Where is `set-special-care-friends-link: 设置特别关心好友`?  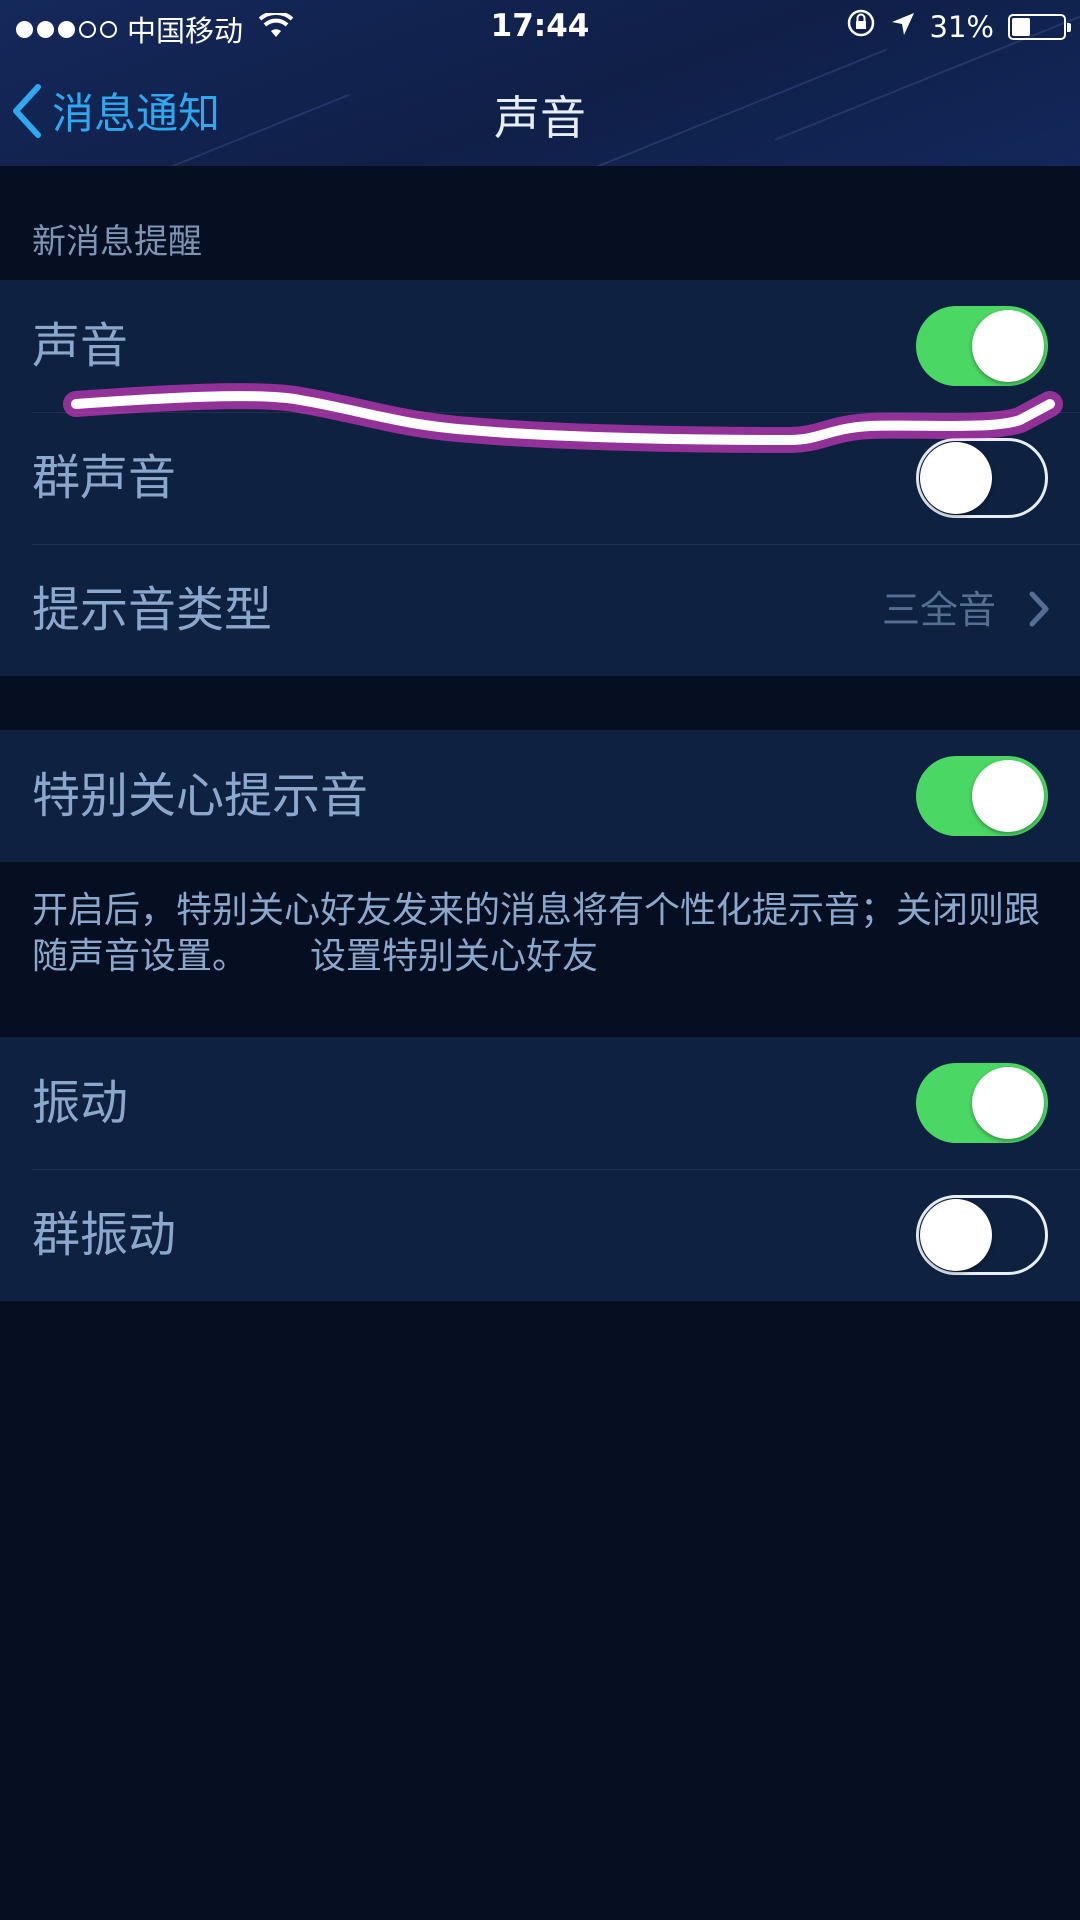 set-special-care-friends-link: 设置特别关心好友 is located at coordinates (454, 956).